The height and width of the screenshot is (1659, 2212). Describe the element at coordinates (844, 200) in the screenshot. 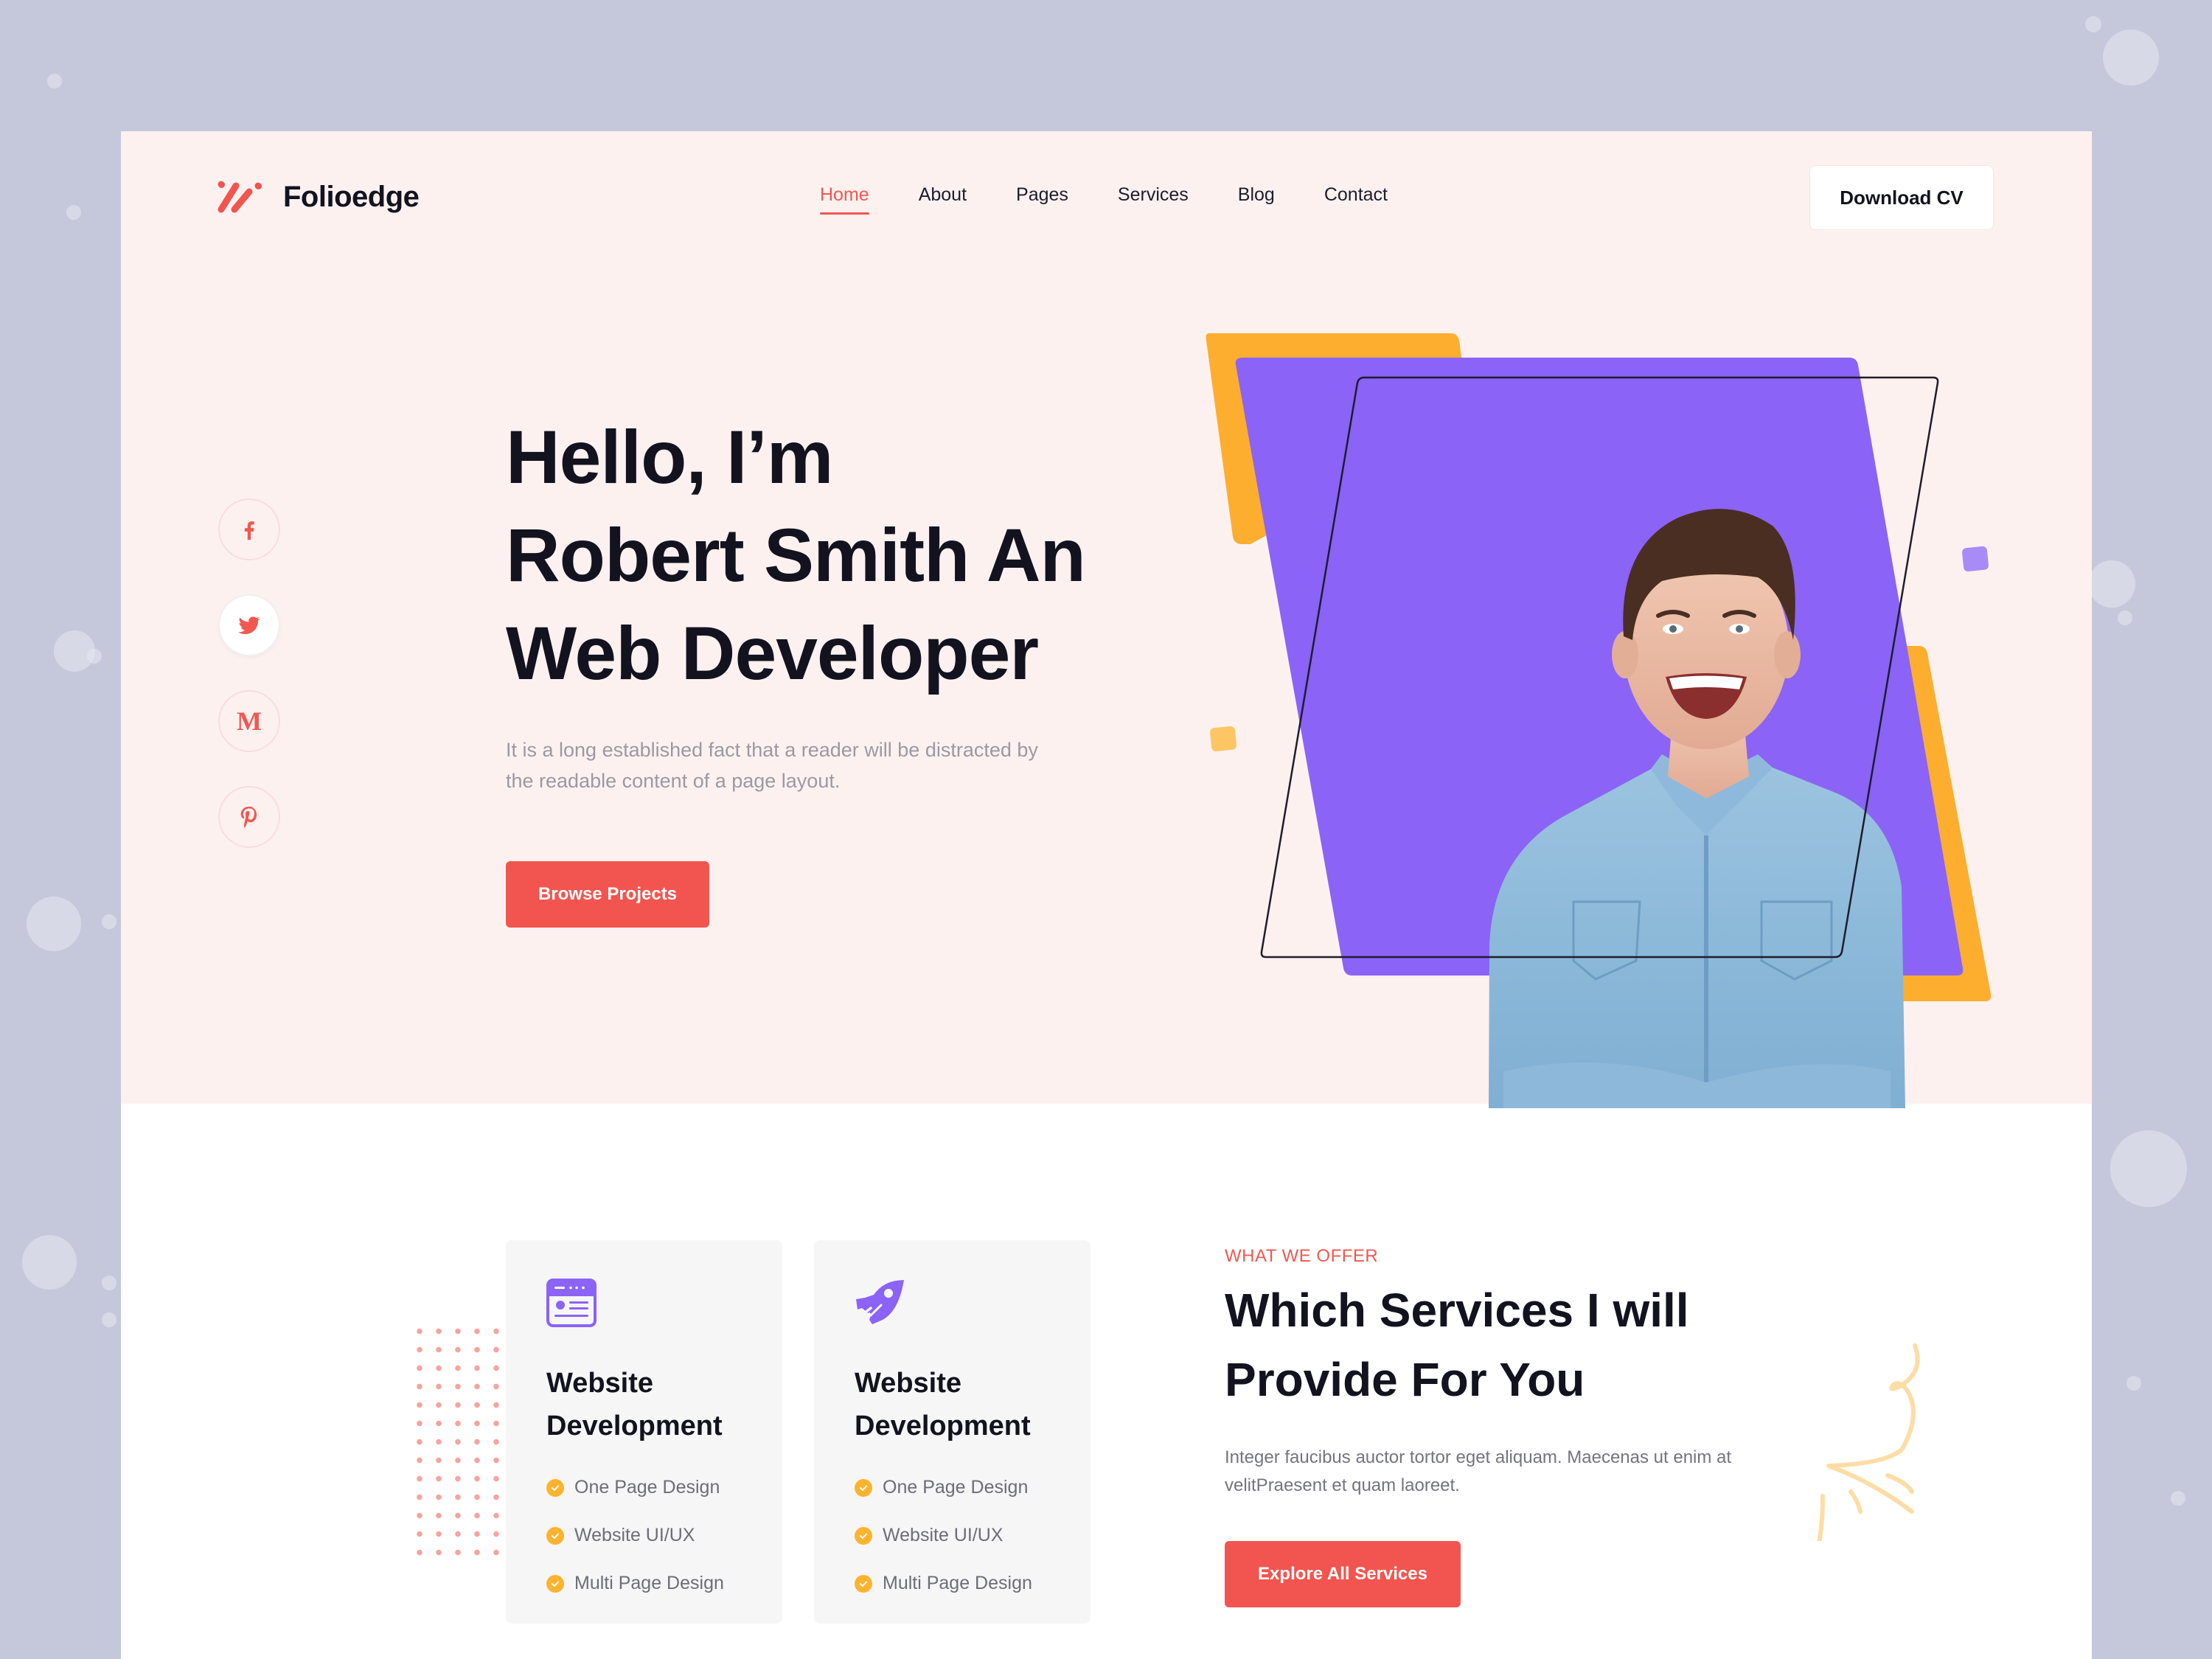

I see `nav-home: Home` at that location.